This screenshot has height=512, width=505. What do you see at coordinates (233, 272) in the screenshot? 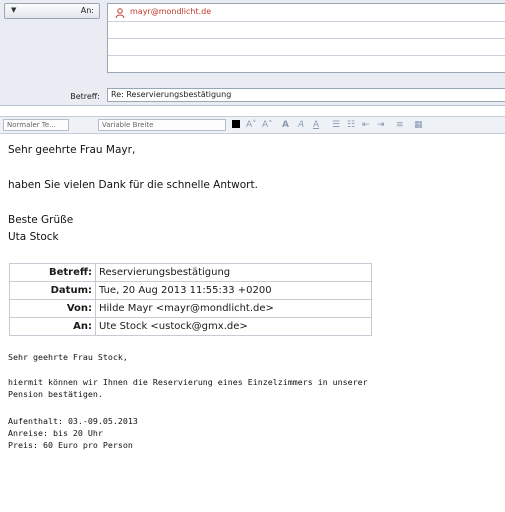
I see `quote-value: Reservierungsbestätigung` at bounding box center [233, 272].